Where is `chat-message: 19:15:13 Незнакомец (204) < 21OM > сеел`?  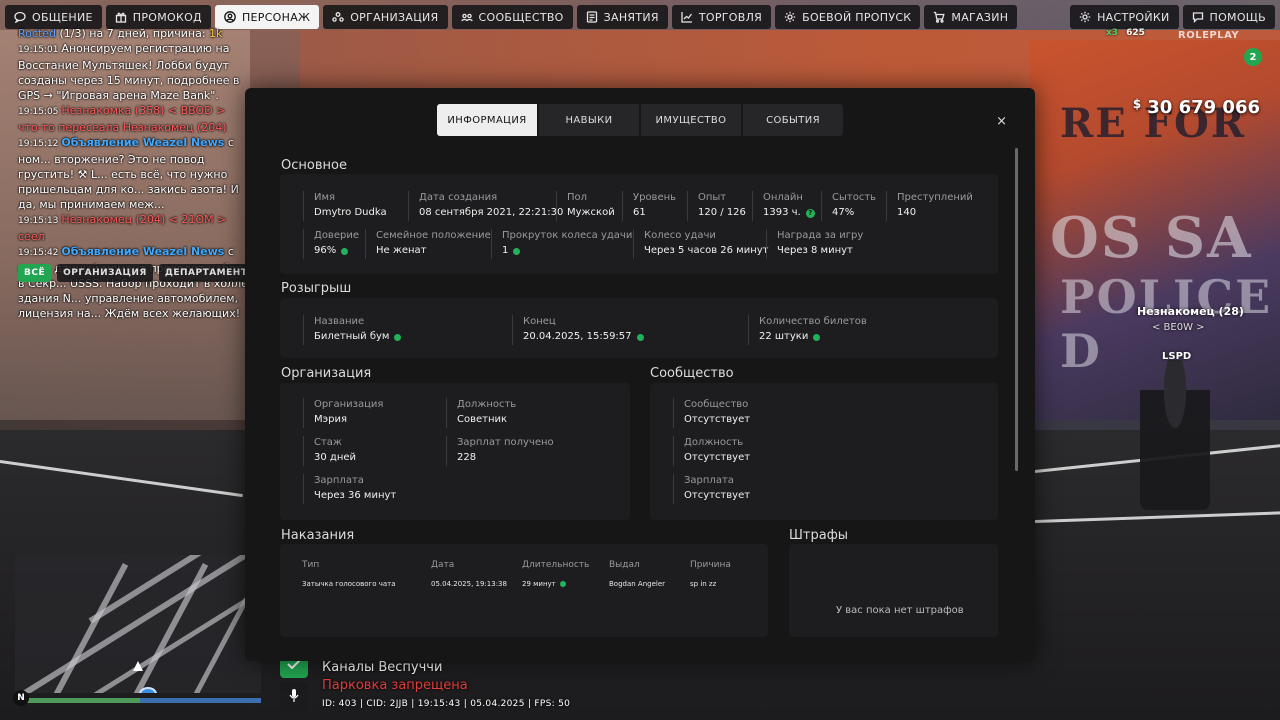 chat-message: 19:15:13 Незнакомец (204) < 21OM > сеел is located at coordinates (134, 228).